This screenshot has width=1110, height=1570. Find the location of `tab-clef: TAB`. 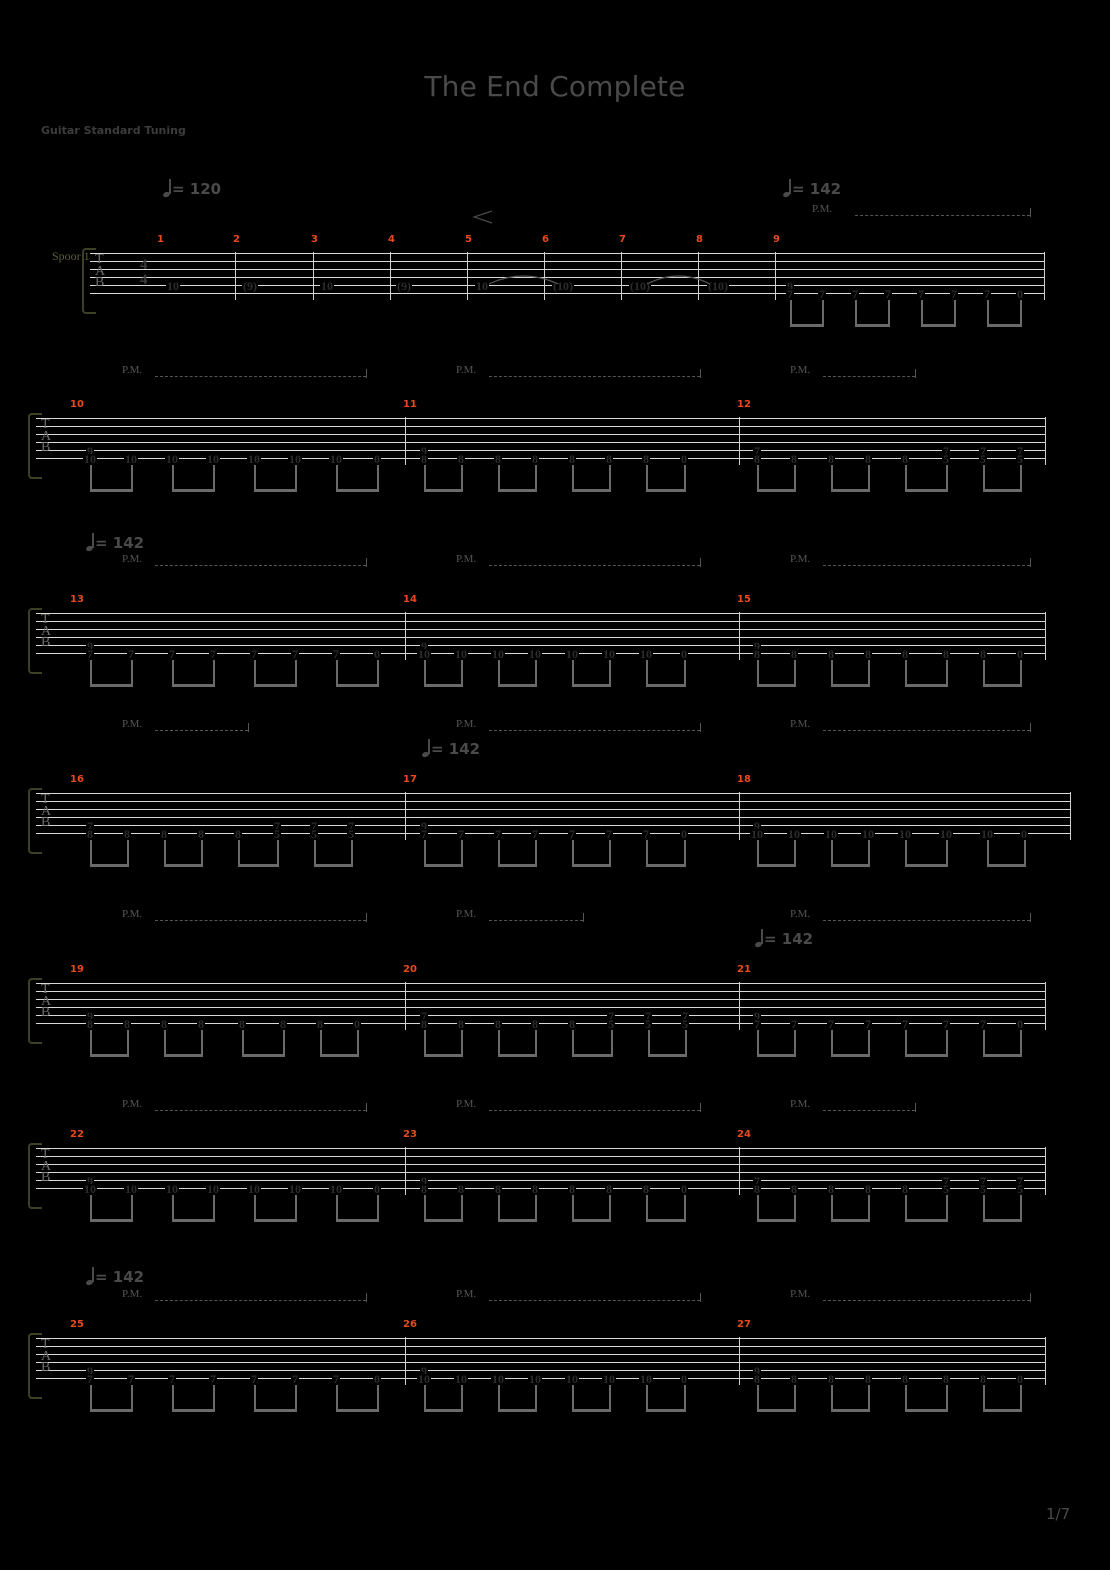

tab-clef: TAB is located at coordinates (46, 631).